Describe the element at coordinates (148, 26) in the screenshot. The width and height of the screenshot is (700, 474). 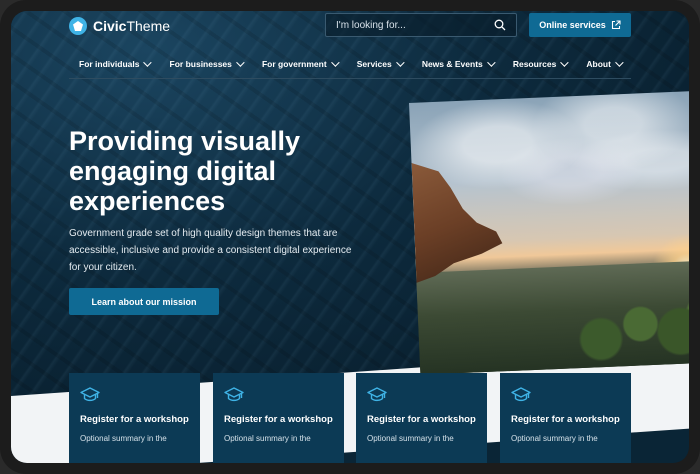
I see `logo-text-regular: Theme` at that location.